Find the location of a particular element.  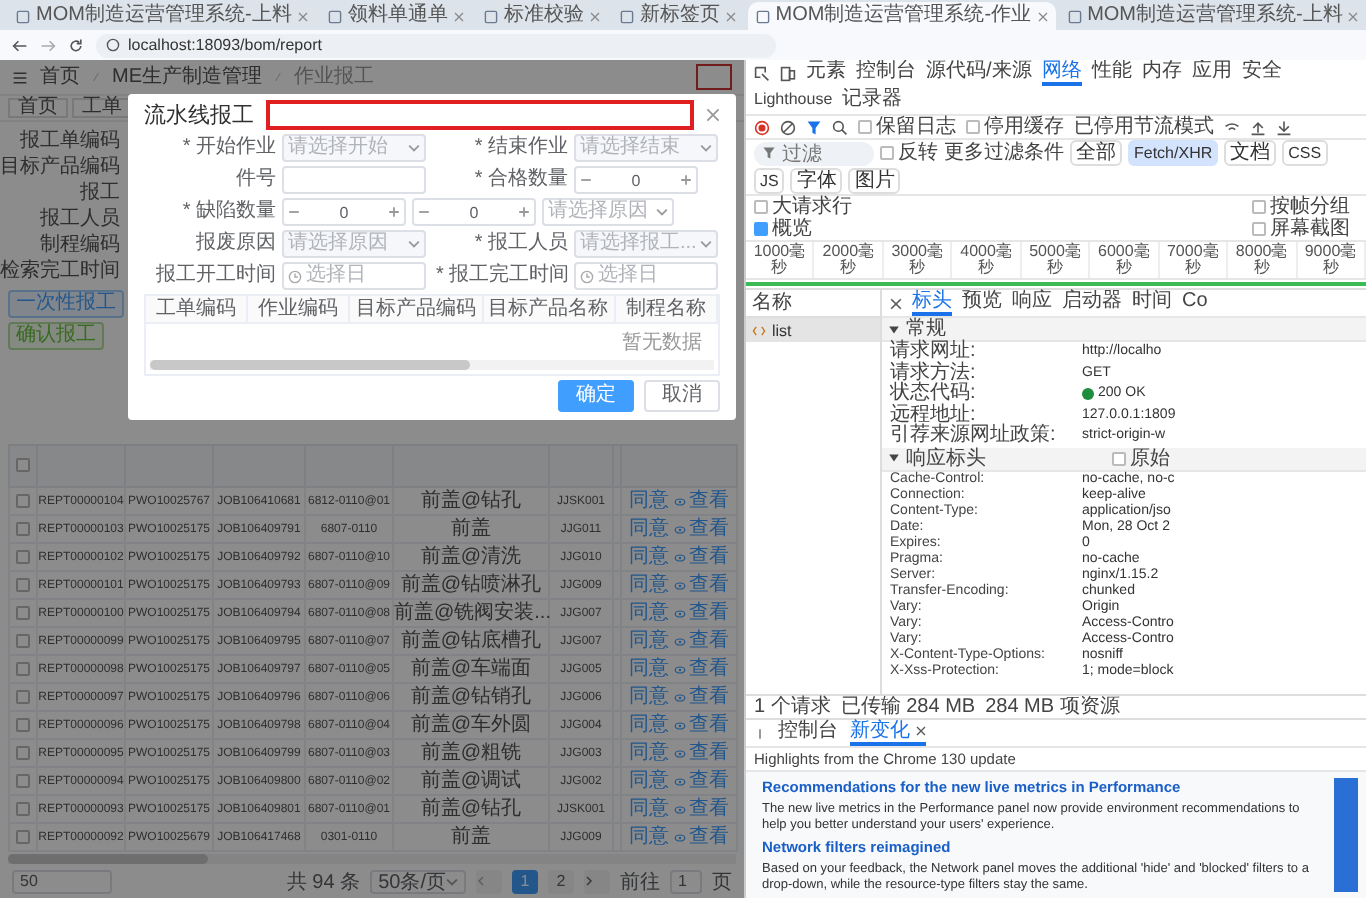

checkbox-option: 概览 is located at coordinates (1003, 229).